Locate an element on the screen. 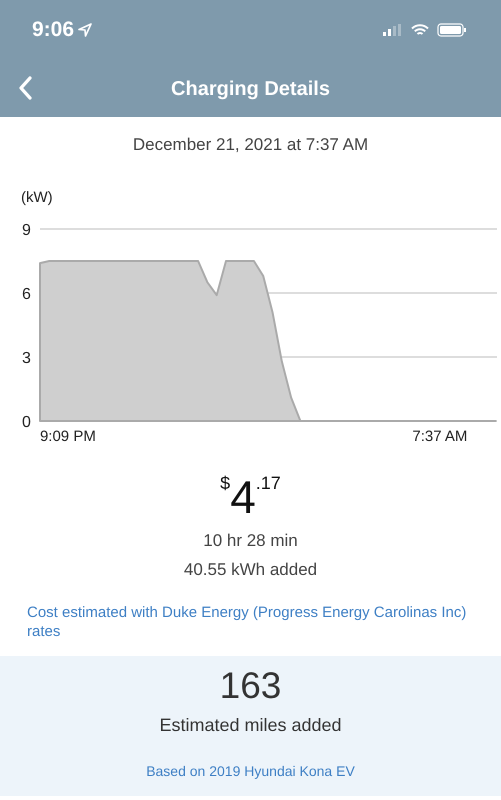 This screenshot has height=800, width=501. energy-added: 40.55 kWh added is located at coordinates (250, 570).